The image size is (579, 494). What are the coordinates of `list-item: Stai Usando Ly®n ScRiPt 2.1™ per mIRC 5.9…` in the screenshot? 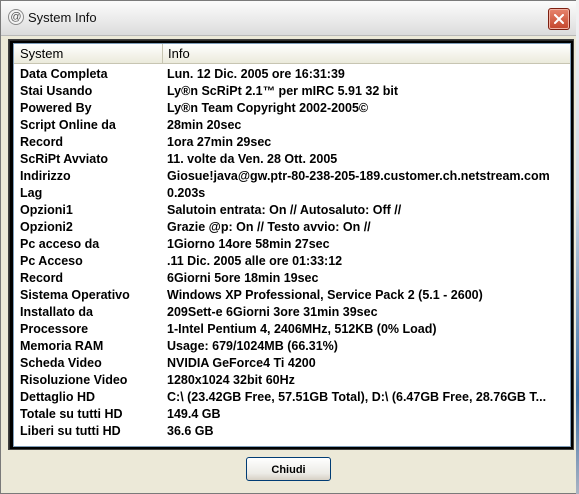 It's located at (292, 91).